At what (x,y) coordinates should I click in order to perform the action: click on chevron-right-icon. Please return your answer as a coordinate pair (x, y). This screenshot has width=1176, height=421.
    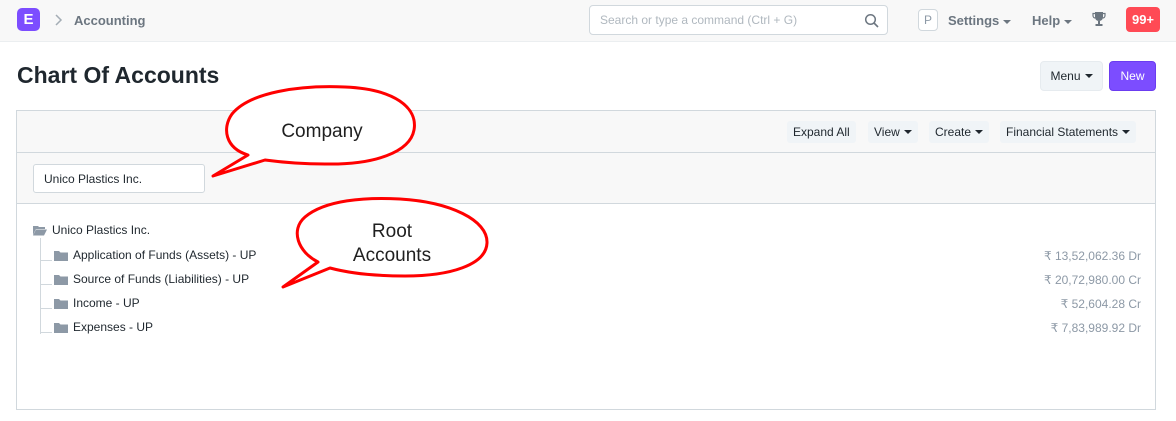
    Looking at the image, I should click on (59, 20).